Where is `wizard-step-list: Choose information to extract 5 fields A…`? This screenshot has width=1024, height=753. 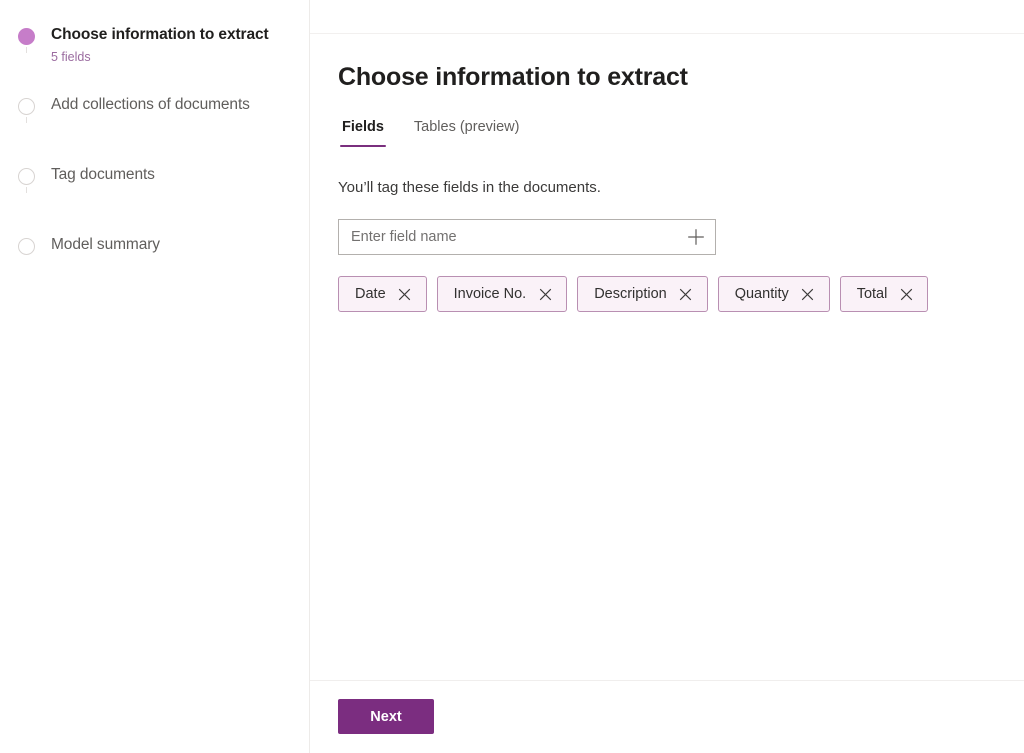
wizard-step-list: Choose information to extract 5 fields A… is located at coordinates (154, 147).